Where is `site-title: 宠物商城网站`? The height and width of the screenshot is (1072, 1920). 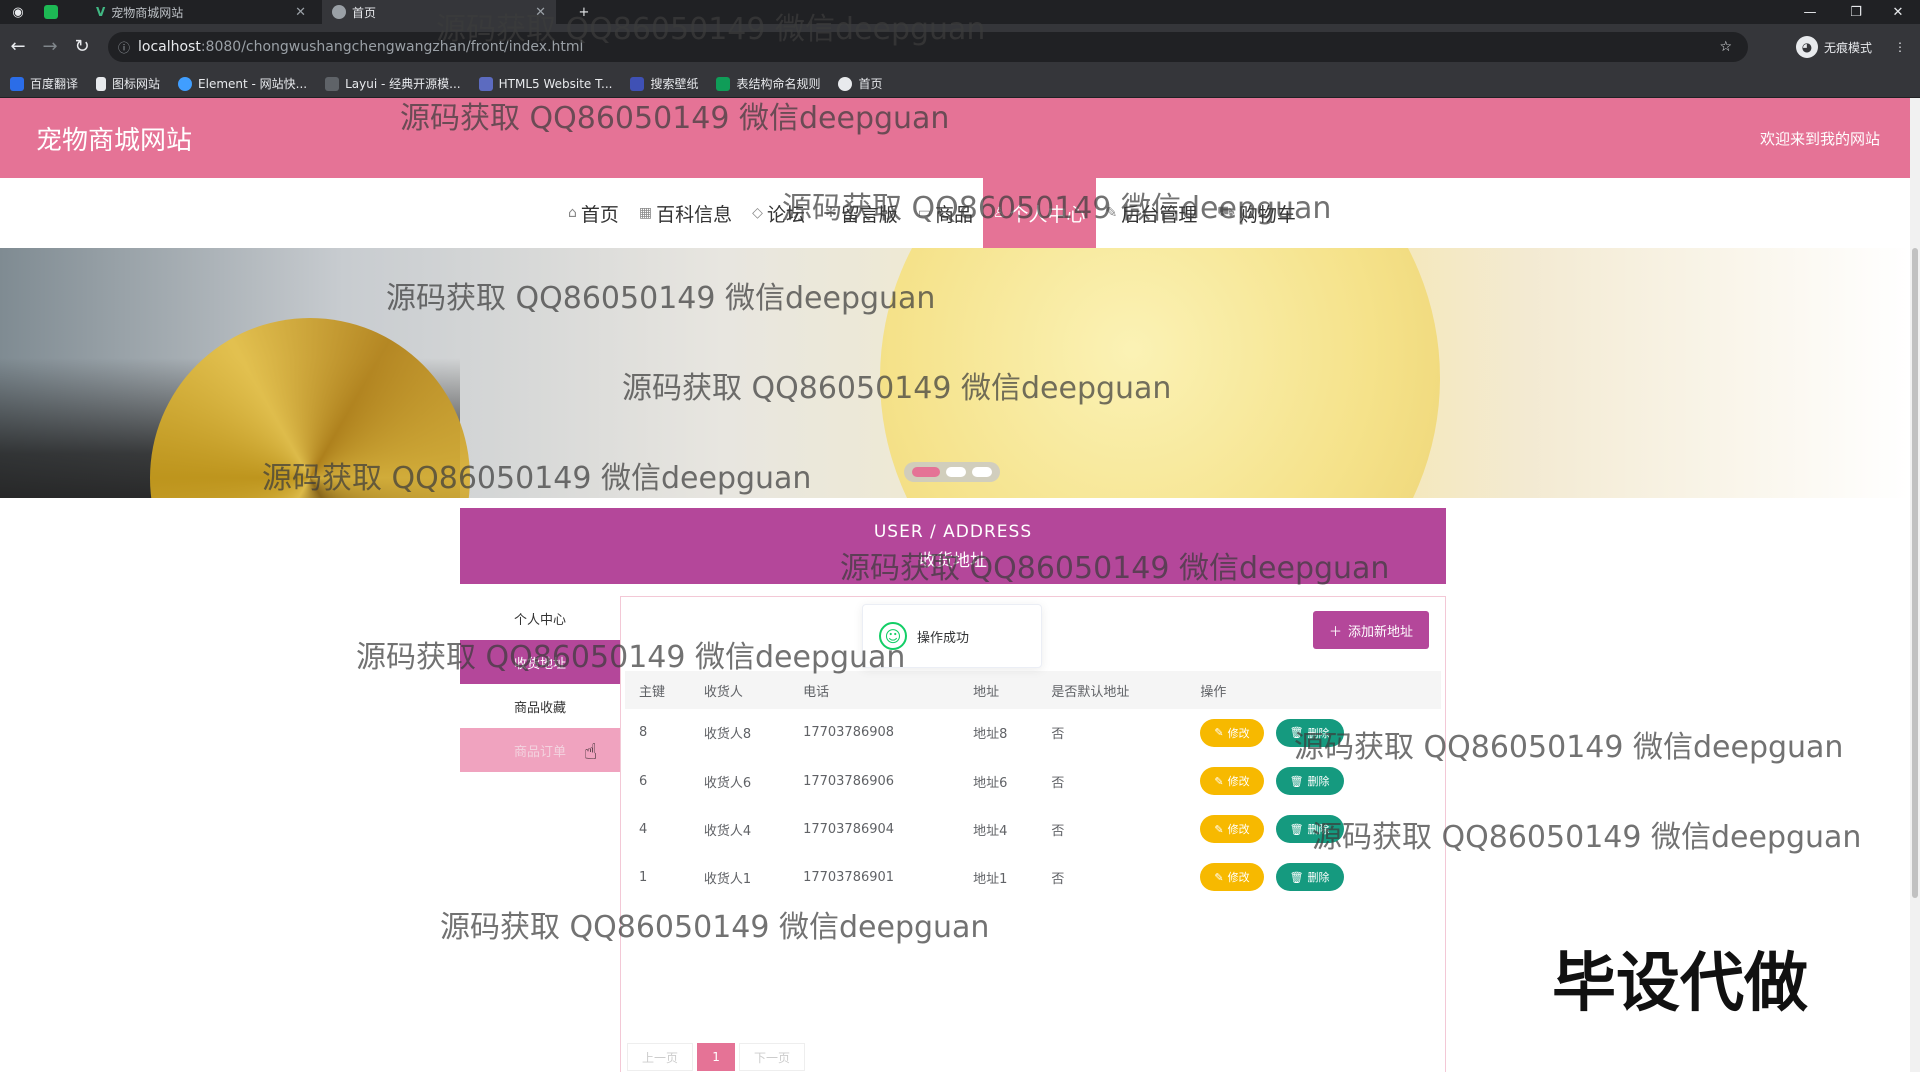
site-title: 宠物商城网站 is located at coordinates (114, 138).